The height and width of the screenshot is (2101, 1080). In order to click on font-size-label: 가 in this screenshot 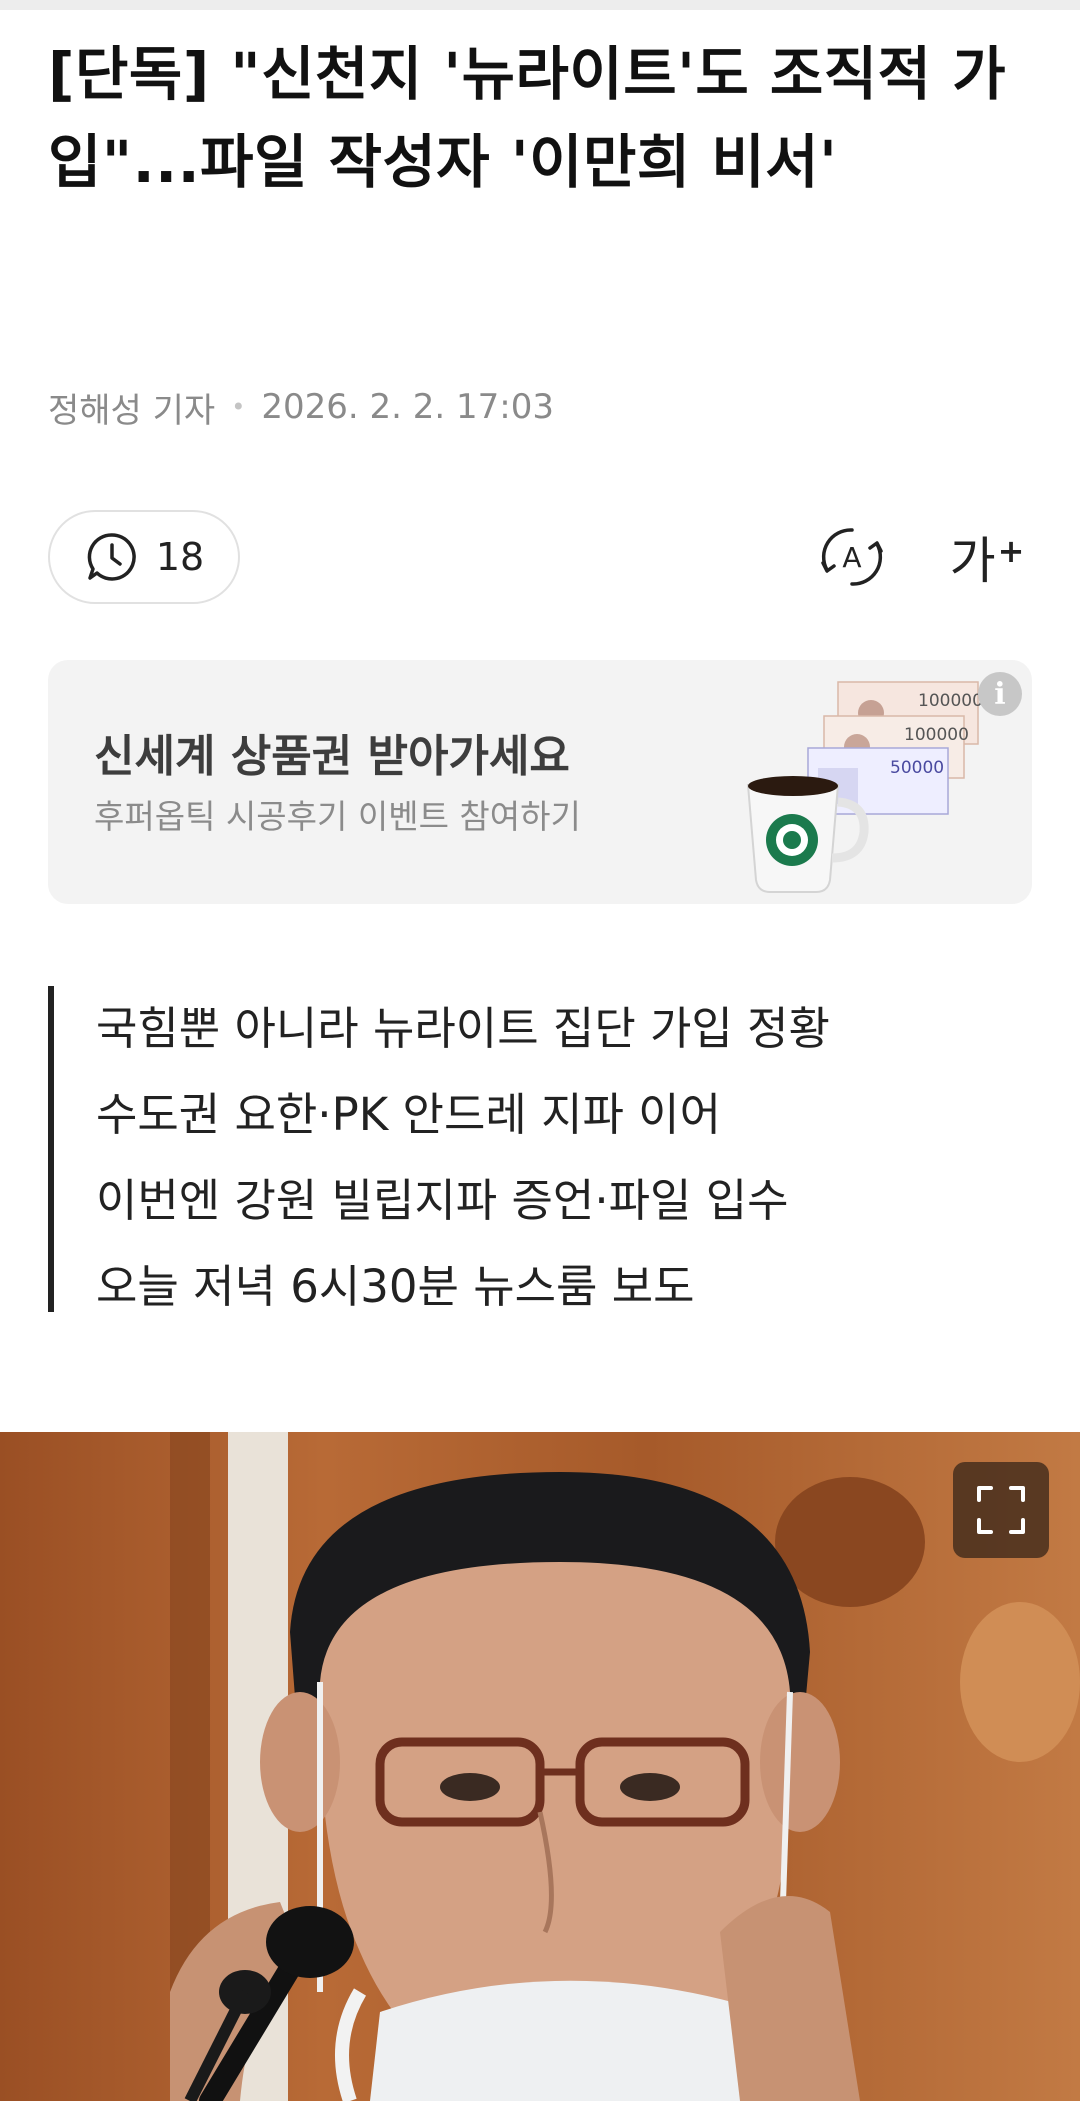, I will do `click(972, 561)`.